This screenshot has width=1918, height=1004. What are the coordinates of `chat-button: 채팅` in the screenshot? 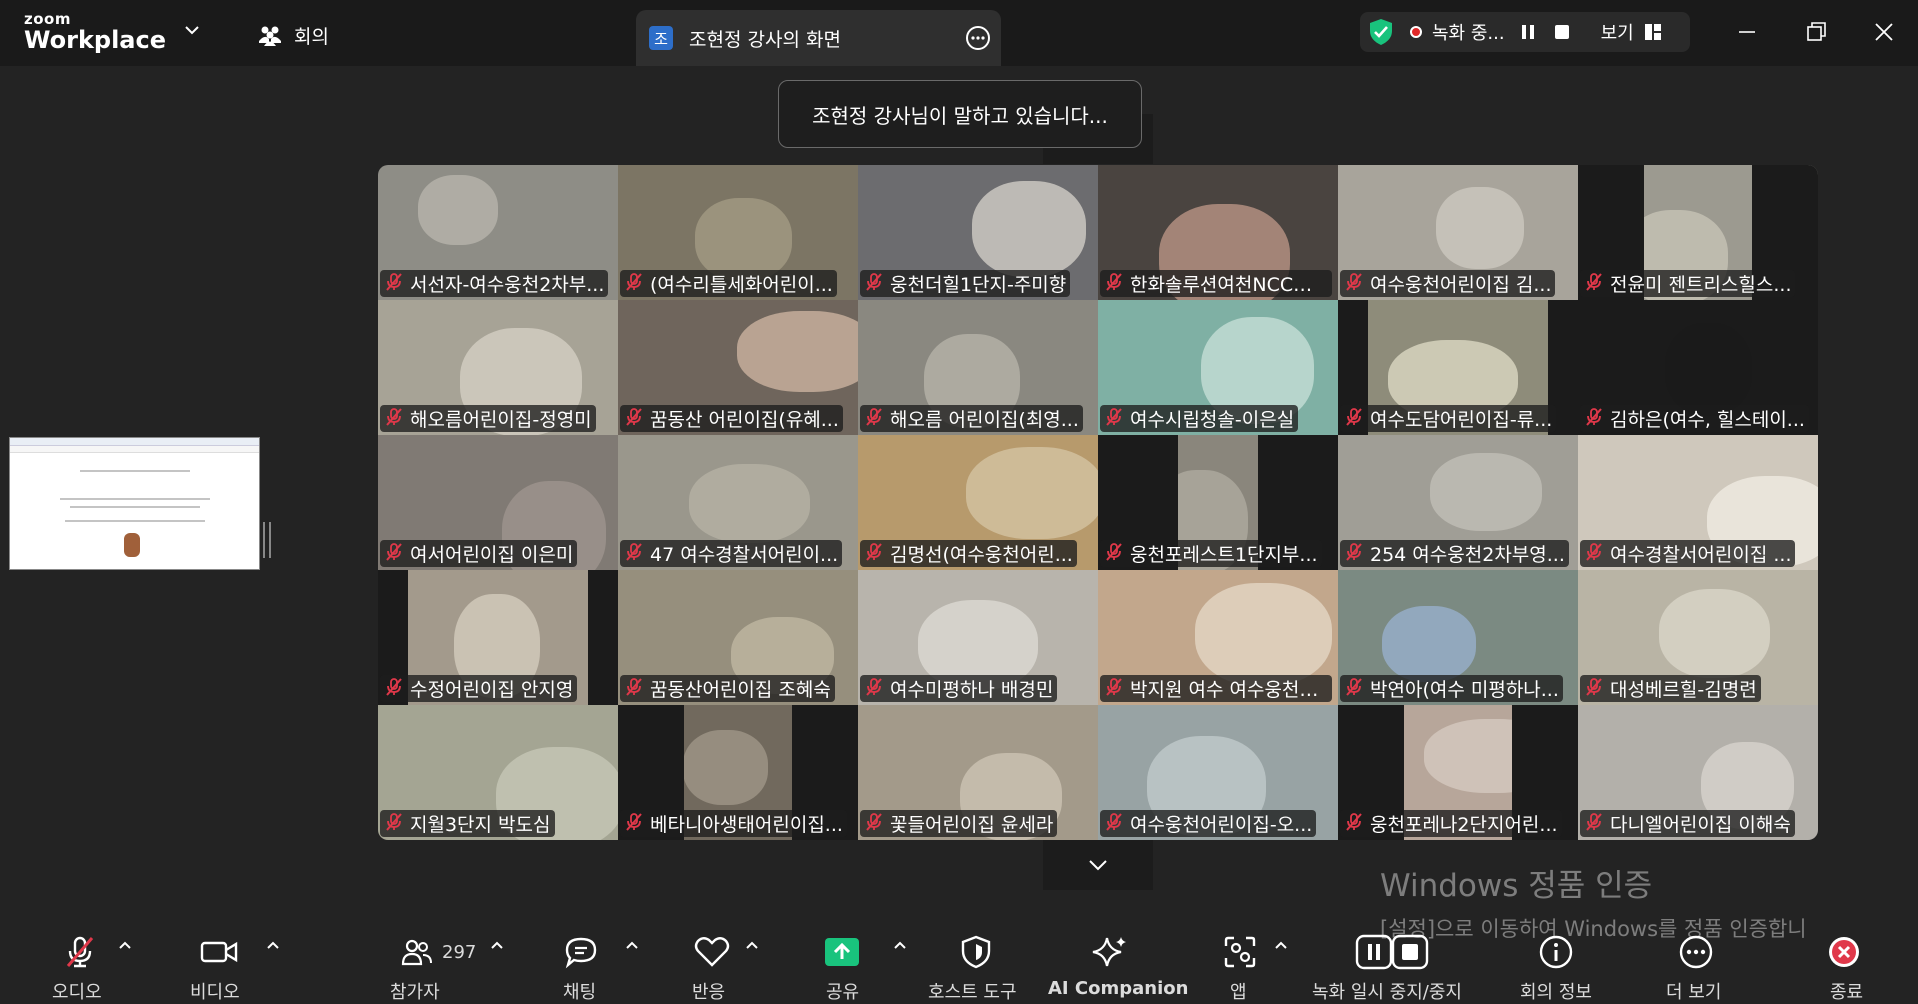 It's located at (583, 960).